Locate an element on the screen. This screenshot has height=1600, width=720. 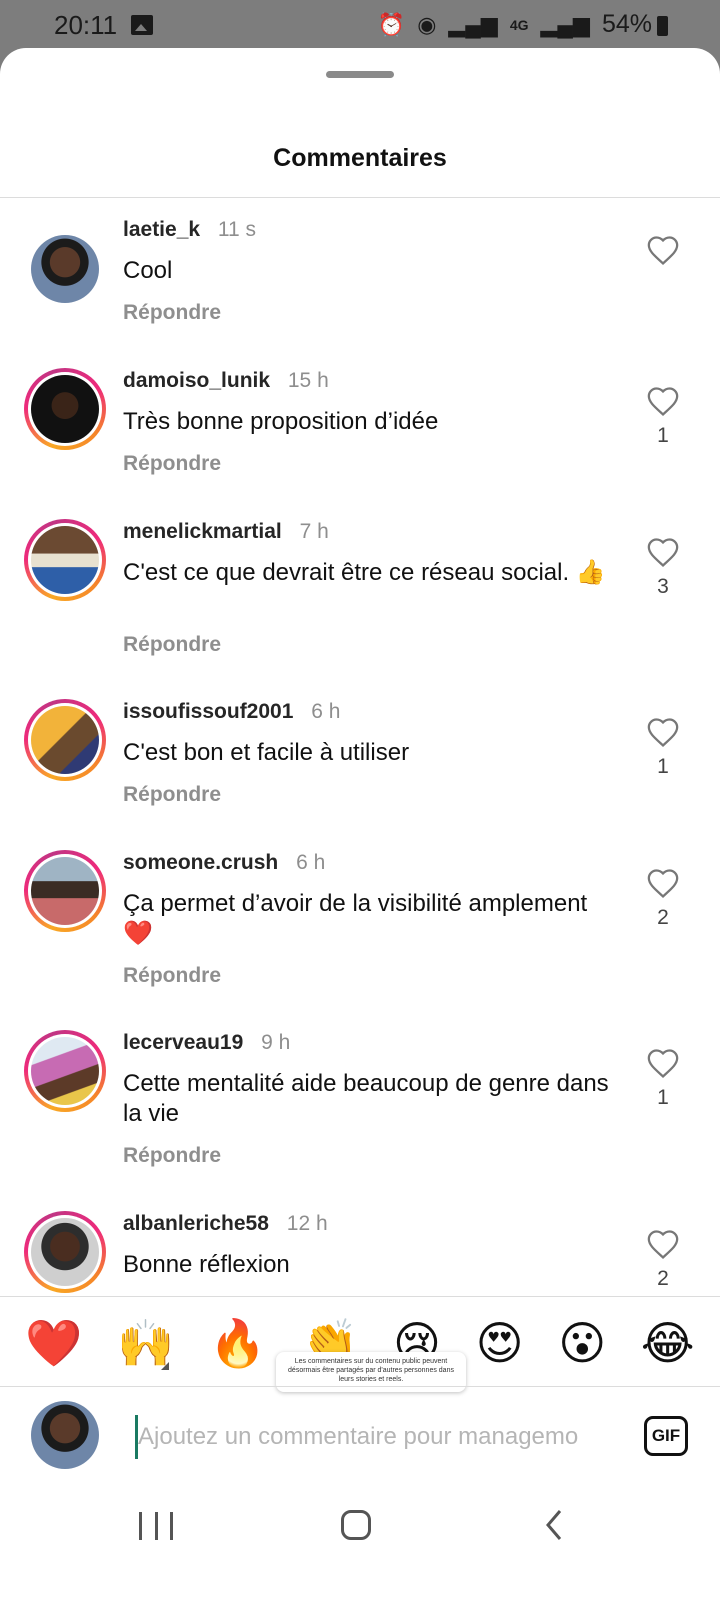
drag-handle is located at coordinates (360, 74).